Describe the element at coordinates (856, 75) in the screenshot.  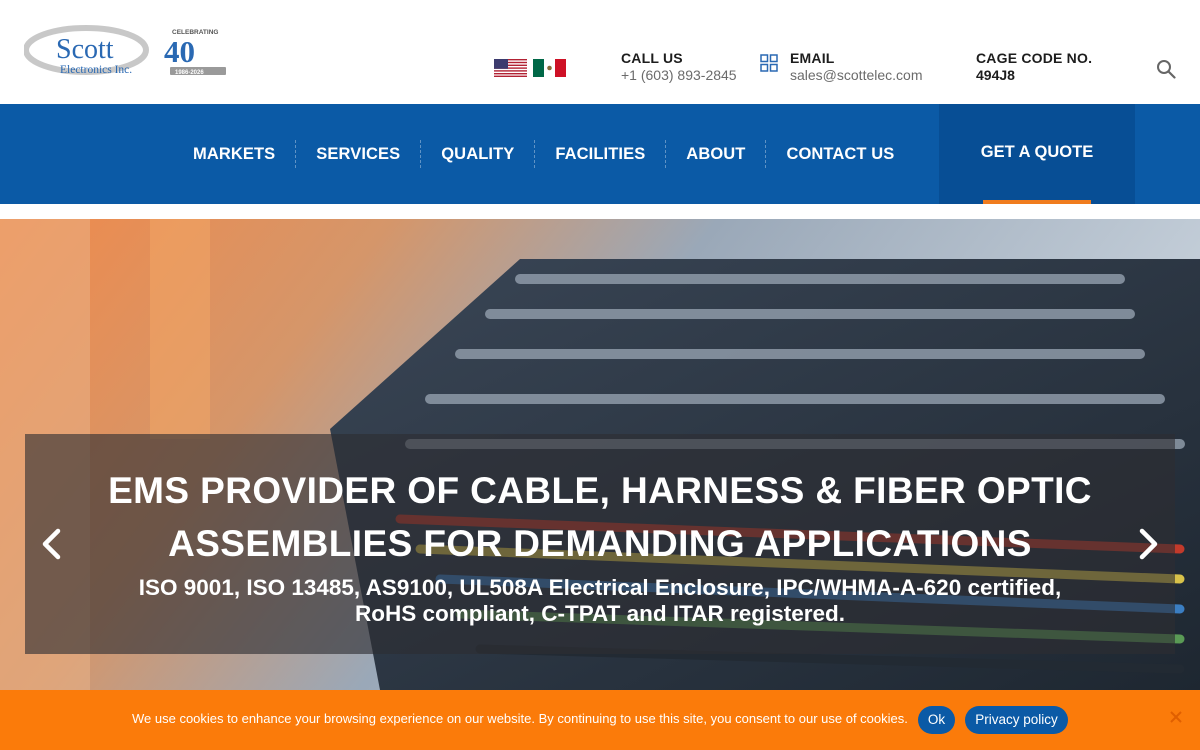
I see `email-address: sales@scottelec.com` at that location.